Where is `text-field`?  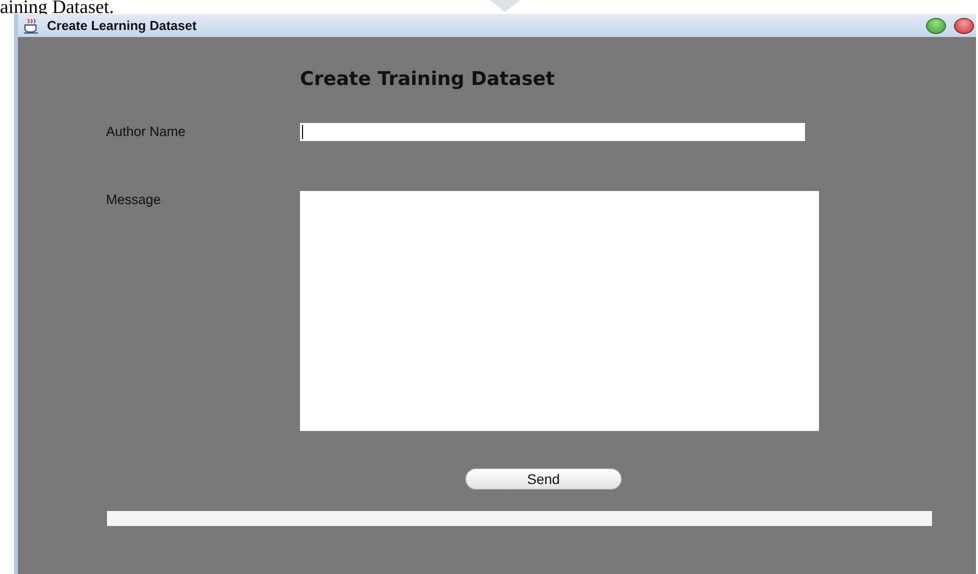
text-field is located at coordinates (552, 132).